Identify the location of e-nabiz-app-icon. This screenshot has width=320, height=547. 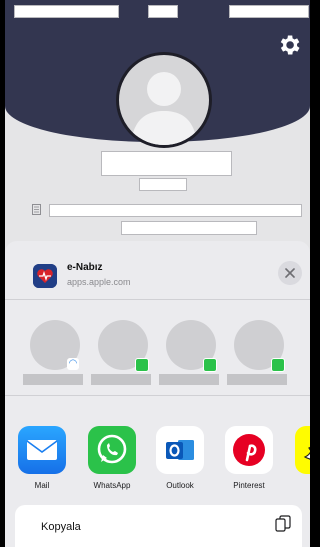
(45, 276).